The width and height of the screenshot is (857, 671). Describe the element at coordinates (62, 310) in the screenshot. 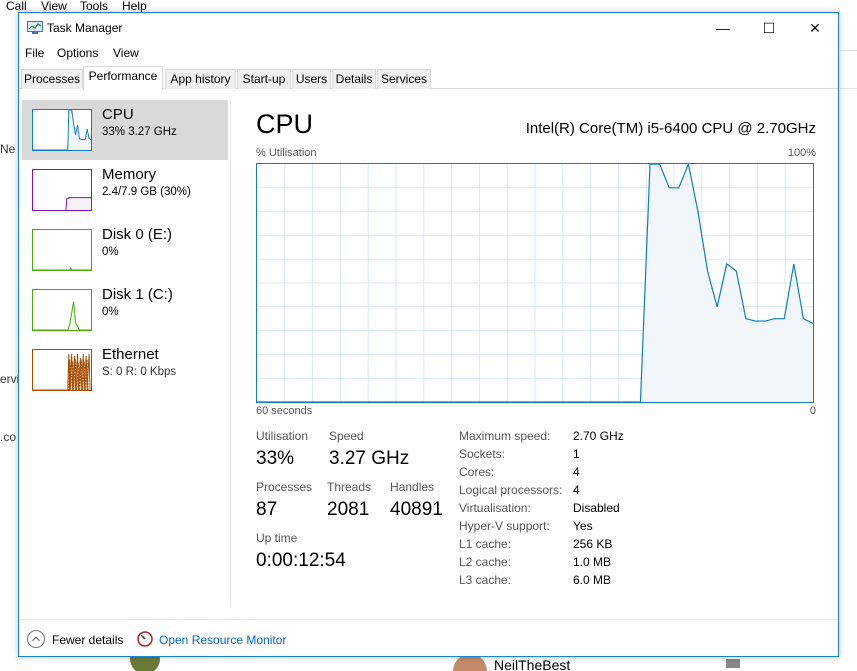

I see `disk1-thumbnail-graph` at that location.